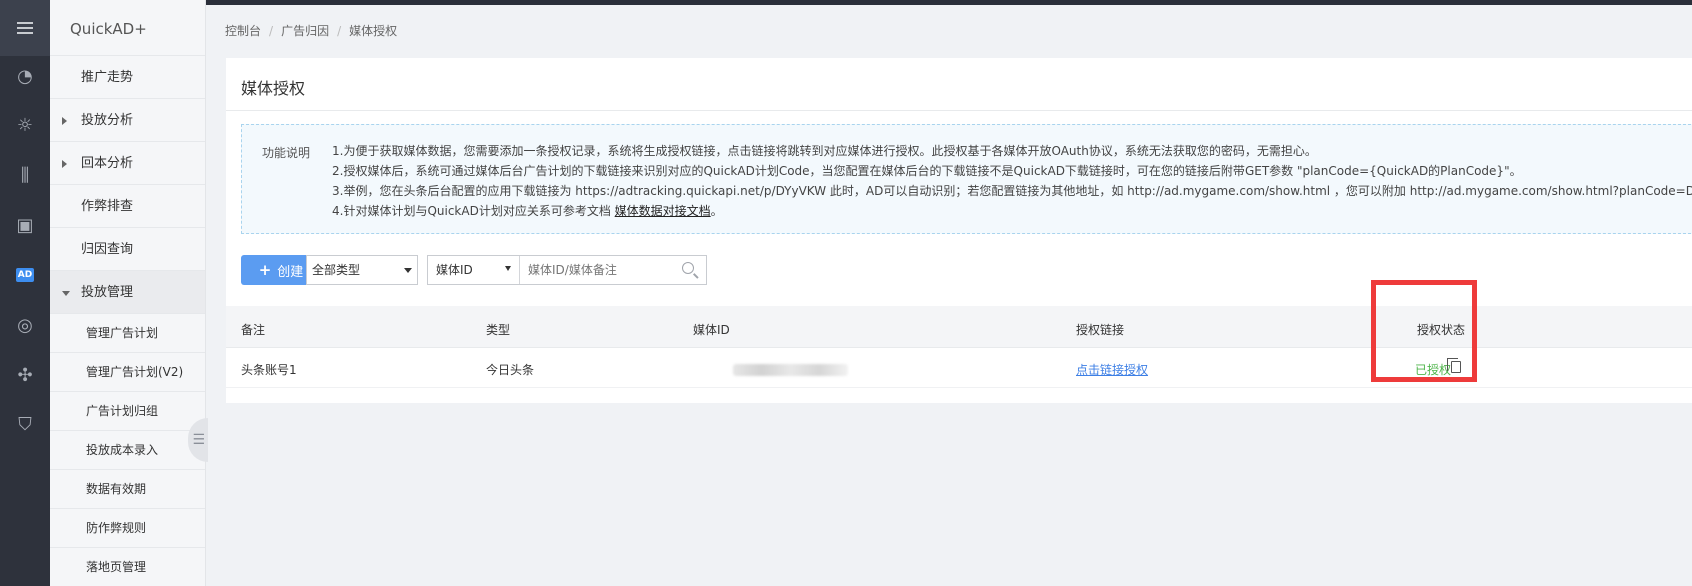 This screenshot has height=586, width=1692. Describe the element at coordinates (25, 175) in the screenshot. I see `bar-chart-icon: ⫼` at that location.